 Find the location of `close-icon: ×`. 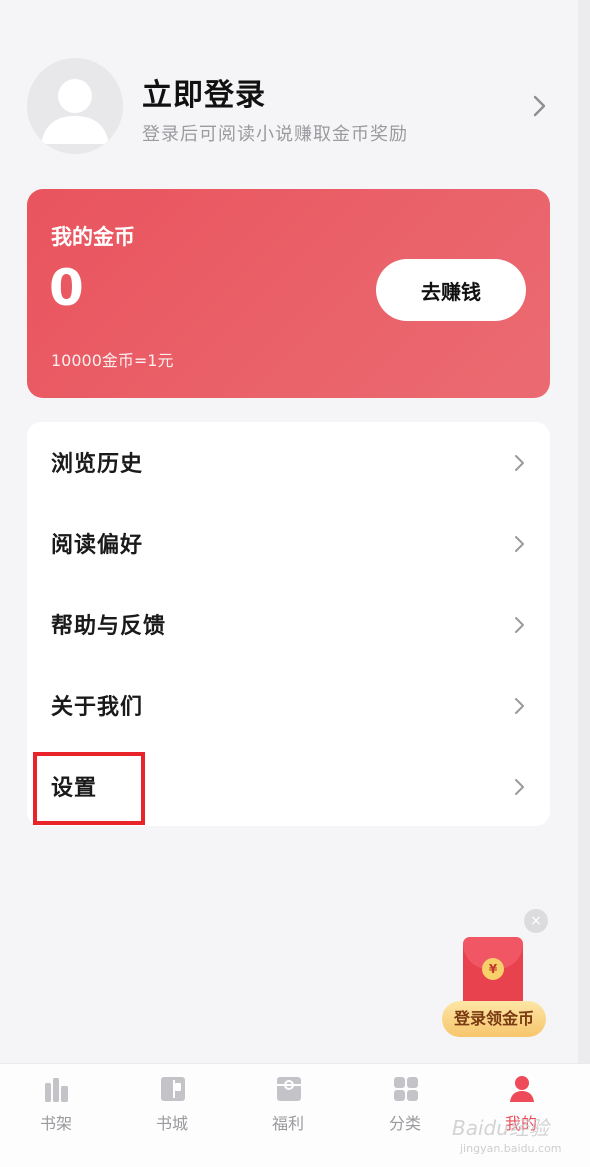

close-icon: × is located at coordinates (536, 921).